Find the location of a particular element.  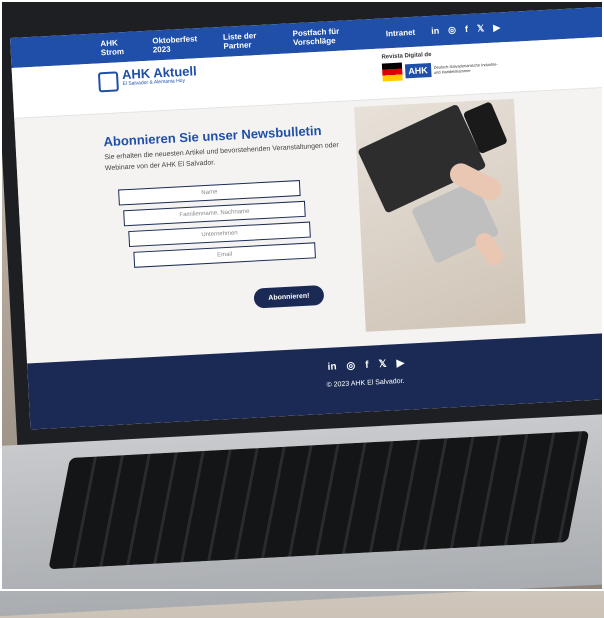

email-field: Email is located at coordinates (224, 255).